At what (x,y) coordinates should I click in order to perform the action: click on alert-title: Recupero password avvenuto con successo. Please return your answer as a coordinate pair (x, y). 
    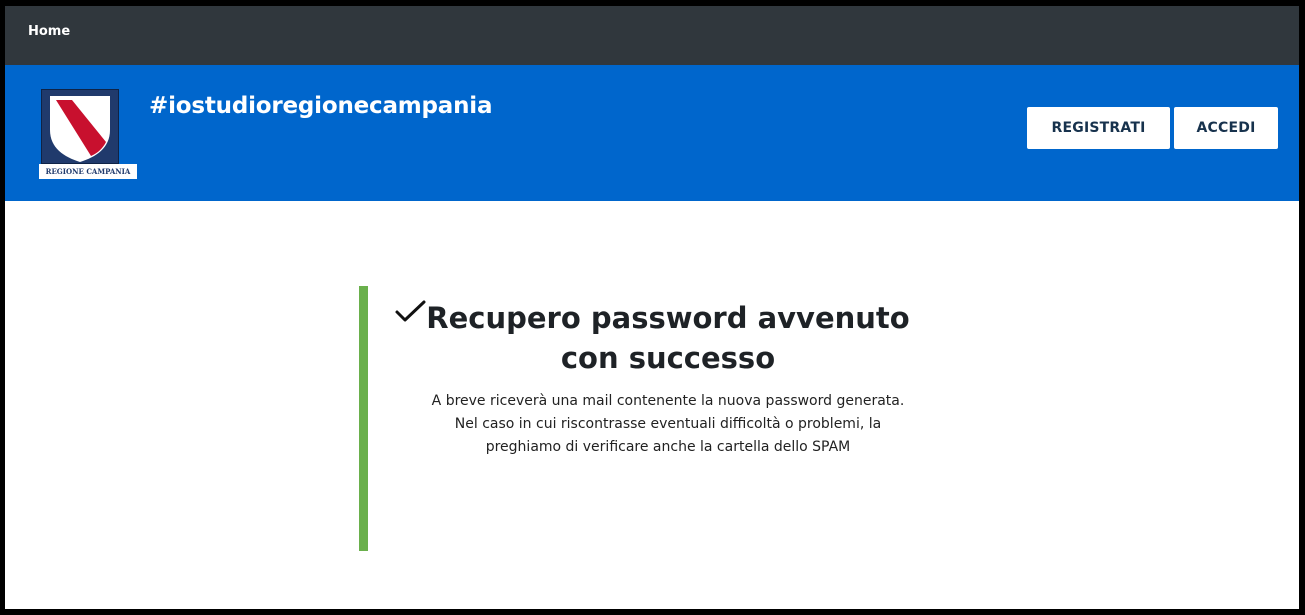
    Looking at the image, I should click on (668, 338).